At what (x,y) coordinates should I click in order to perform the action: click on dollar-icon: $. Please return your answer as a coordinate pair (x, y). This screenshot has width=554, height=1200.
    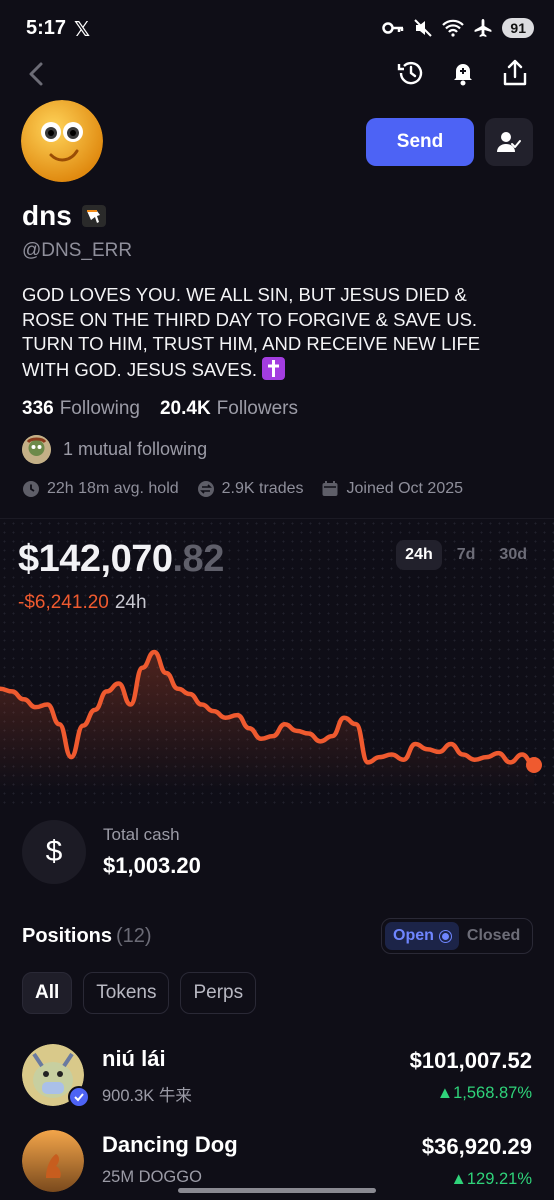
    Looking at the image, I should click on (54, 852).